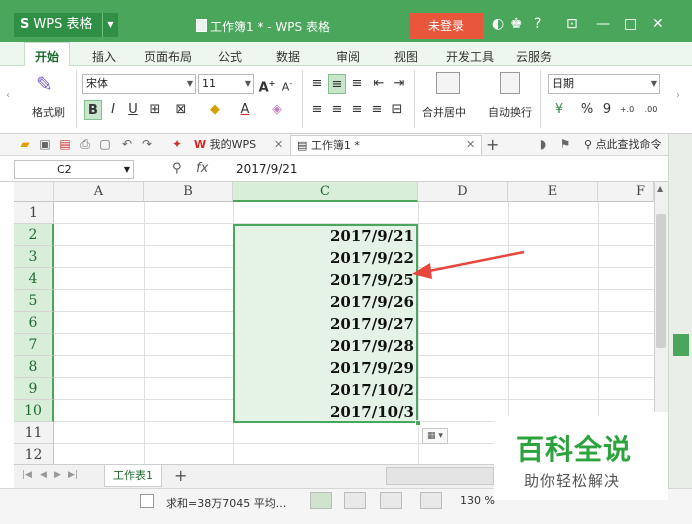  What do you see at coordinates (431, 500) in the screenshot?
I see `reading-view-button` at bounding box center [431, 500].